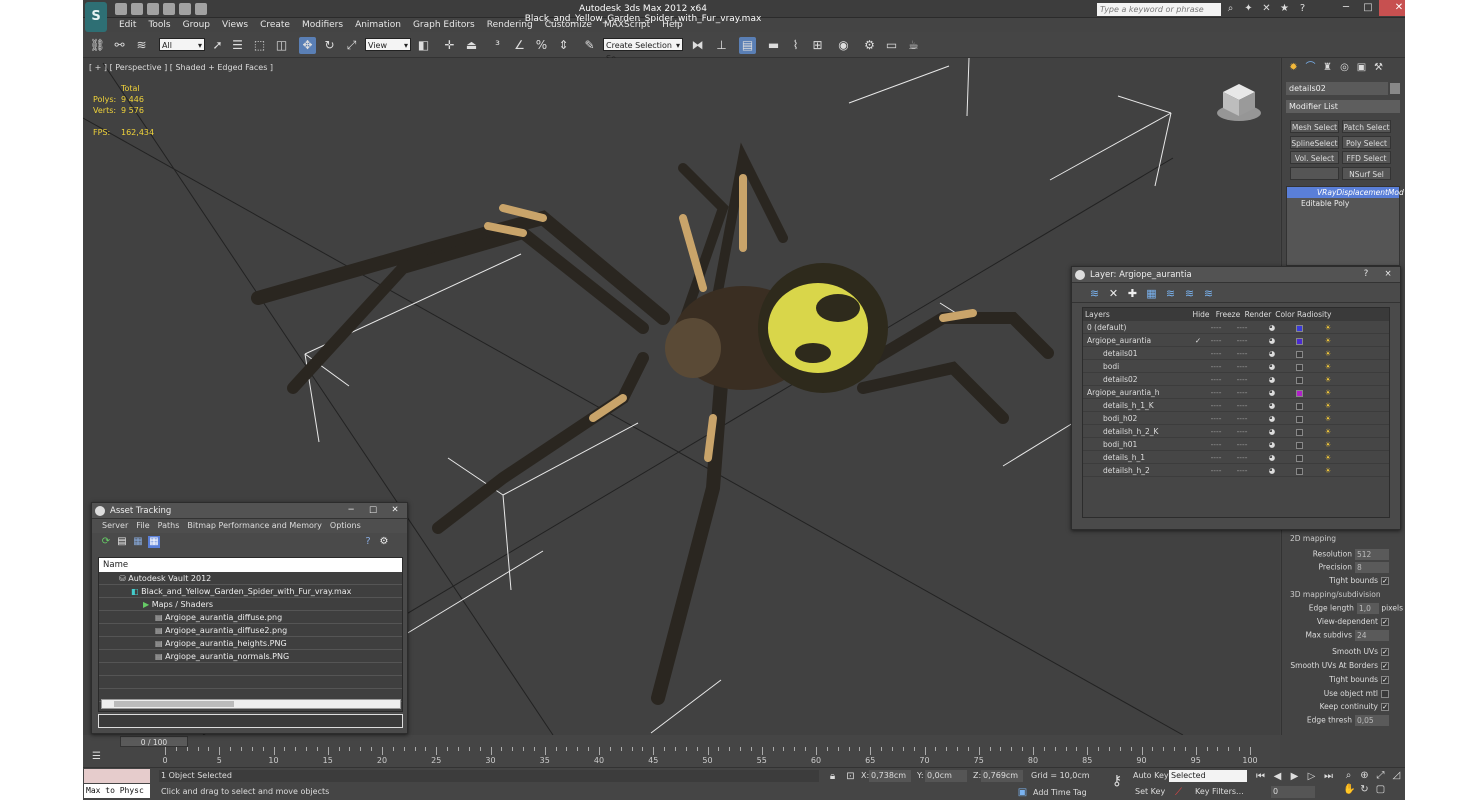  I want to click on set-key-button: Set Key, so click(1150, 792).